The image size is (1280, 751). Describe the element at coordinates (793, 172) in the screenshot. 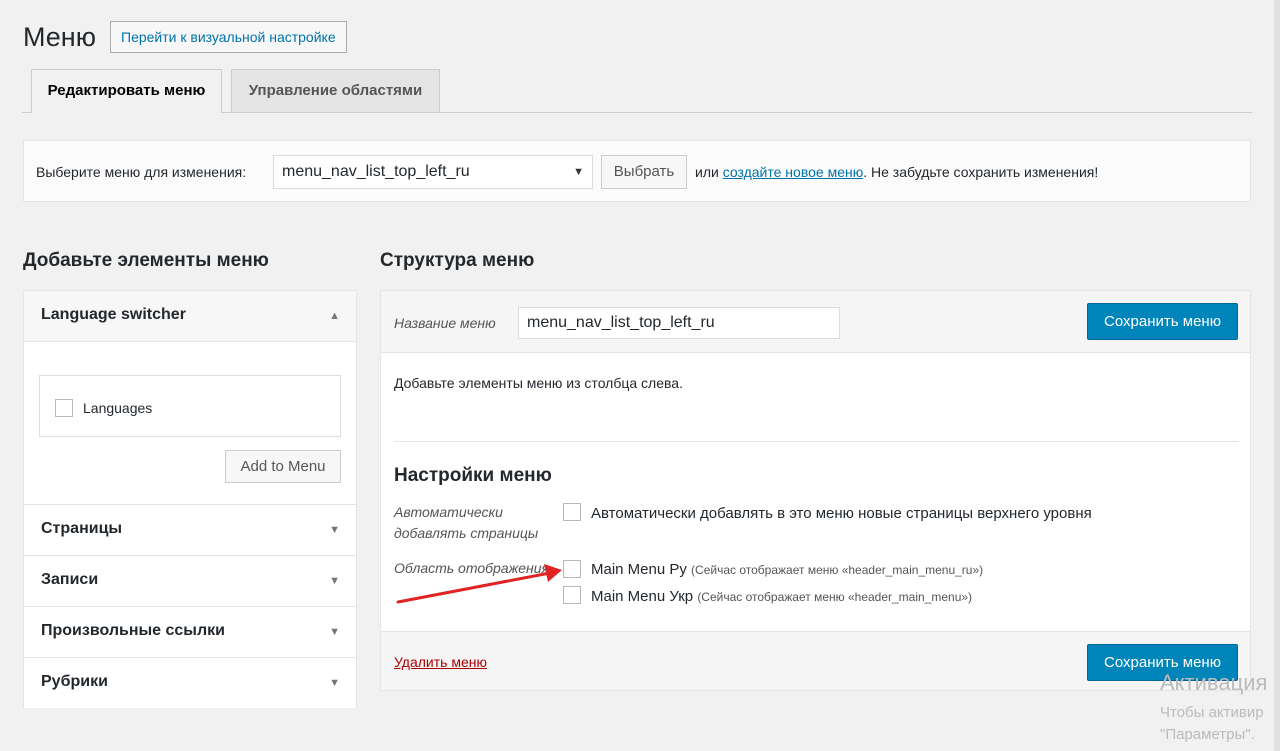

I see `create-new-menu-link: создайте новое меню` at that location.